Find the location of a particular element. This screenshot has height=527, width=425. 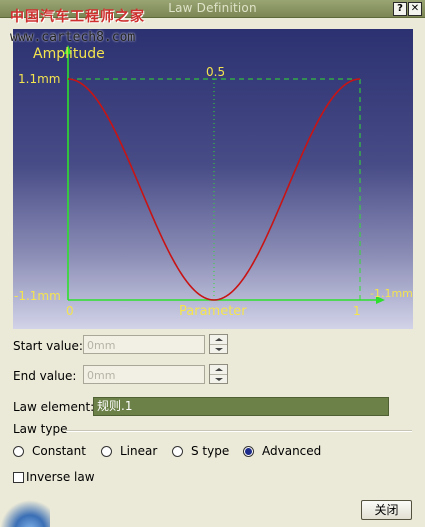

watermark-url: www.cartech8.com is located at coordinates (73, 37).